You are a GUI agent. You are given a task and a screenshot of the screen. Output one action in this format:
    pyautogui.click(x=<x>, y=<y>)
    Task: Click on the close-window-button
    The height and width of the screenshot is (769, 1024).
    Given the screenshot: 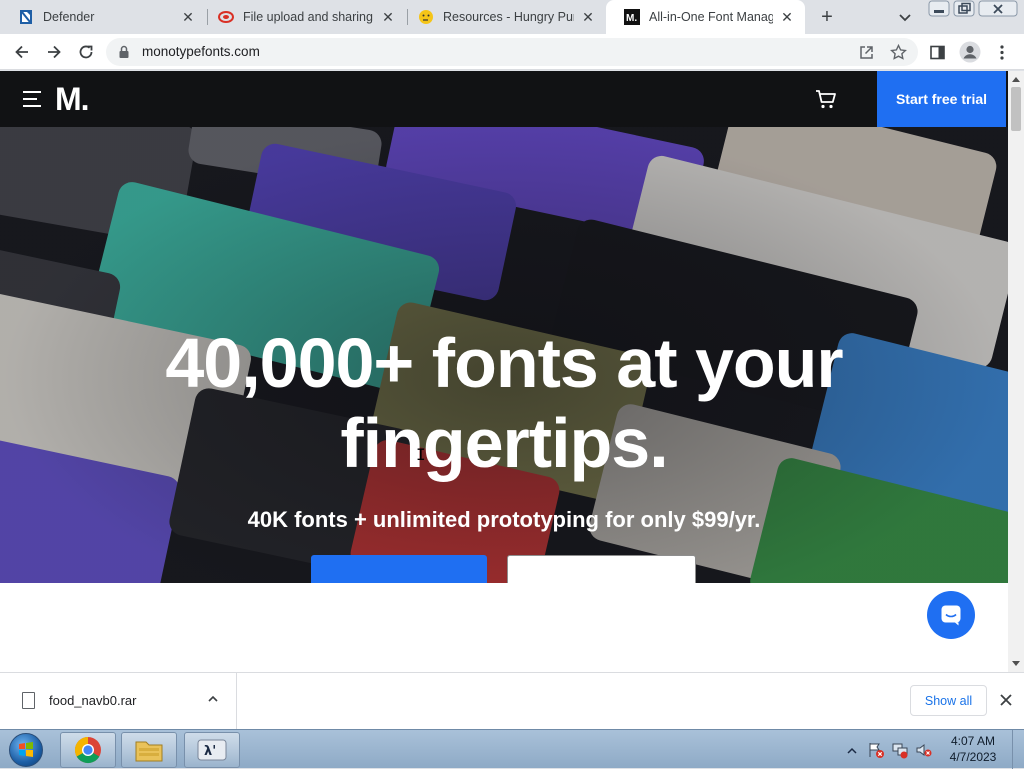 What is the action you would take?
    pyautogui.click(x=998, y=9)
    